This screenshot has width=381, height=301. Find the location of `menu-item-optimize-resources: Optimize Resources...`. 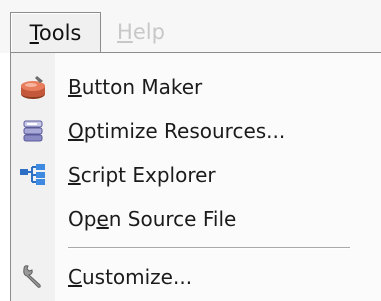

menu-item-optimize-resources: Optimize Resources... is located at coordinates (196, 131).